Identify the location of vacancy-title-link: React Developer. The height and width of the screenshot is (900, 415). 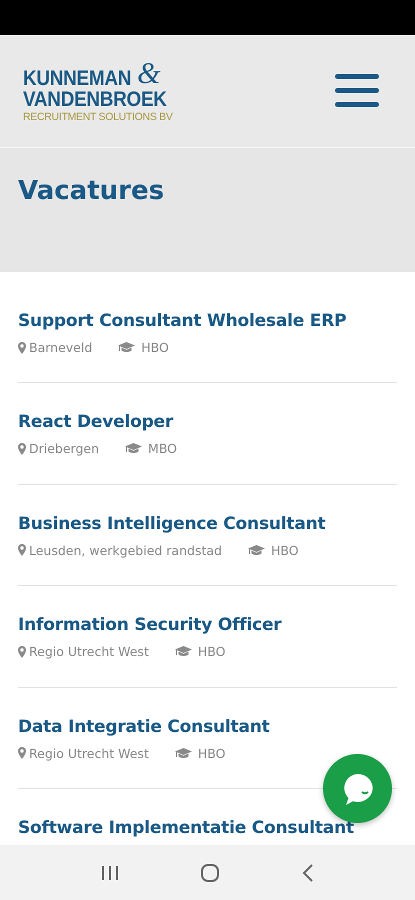
(96, 422).